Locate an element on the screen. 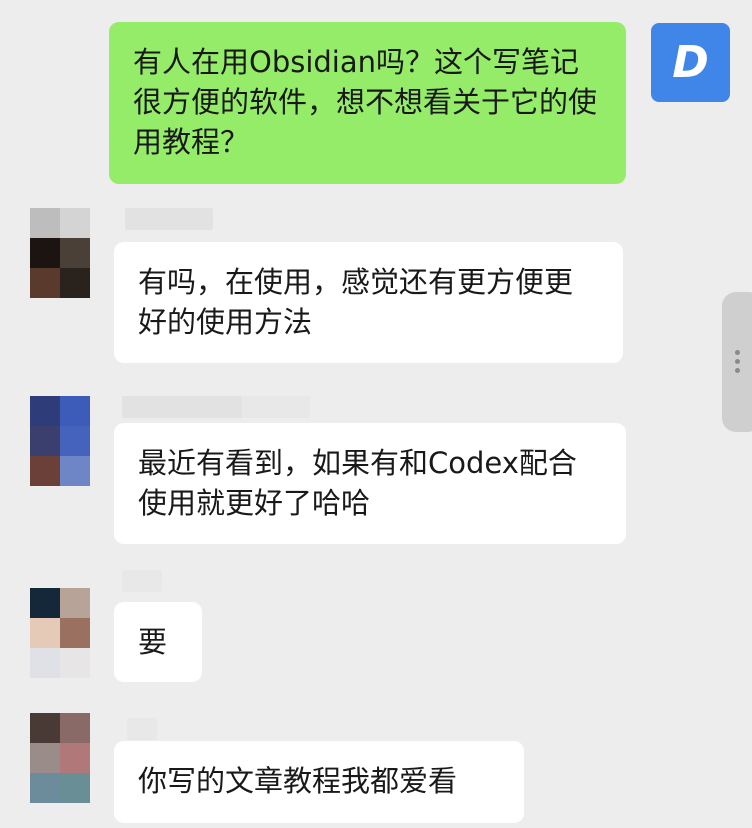 The height and width of the screenshot is (828, 752). more-vertical-icon is located at coordinates (737, 362).